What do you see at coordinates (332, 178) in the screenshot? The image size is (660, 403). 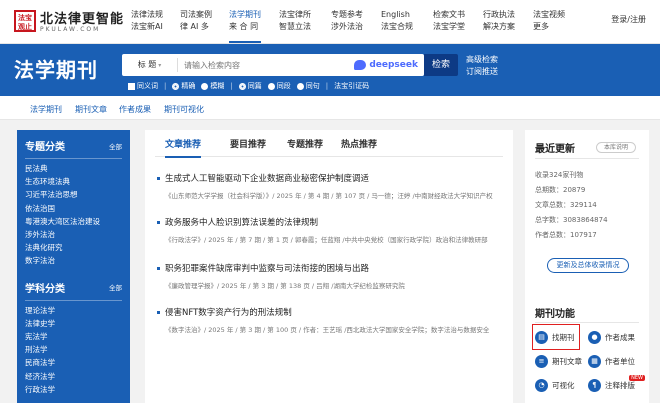 I see `article-title: 生成式人工智能驱动下企业数据商业秘密保护制度调适` at bounding box center [332, 178].